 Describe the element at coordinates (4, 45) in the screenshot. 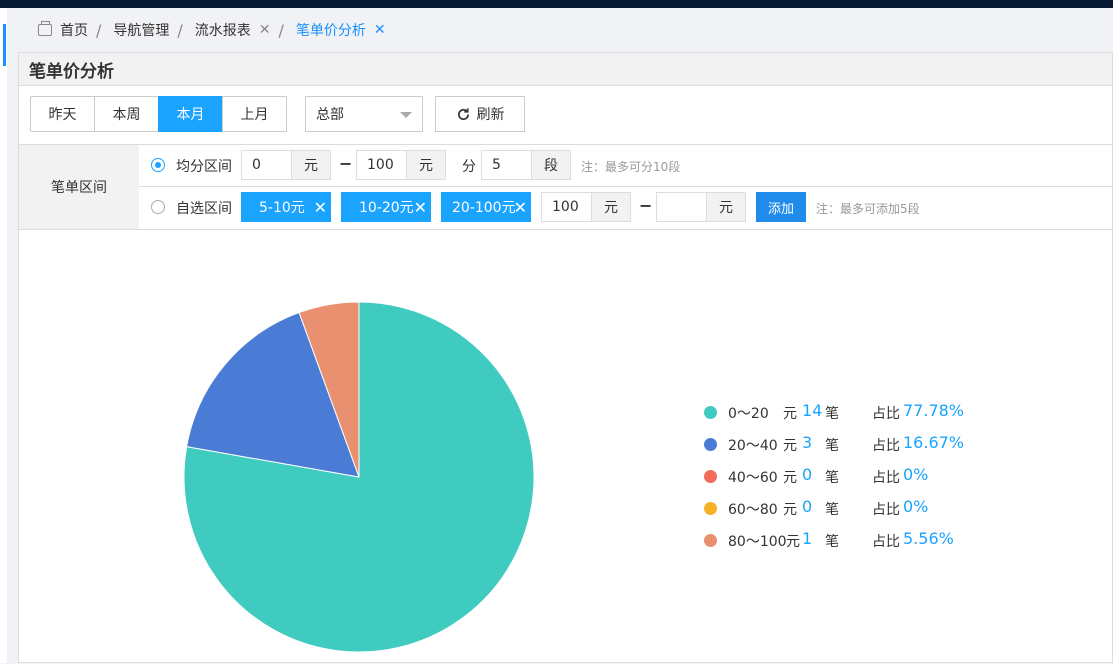

I see `active-indicator` at that location.